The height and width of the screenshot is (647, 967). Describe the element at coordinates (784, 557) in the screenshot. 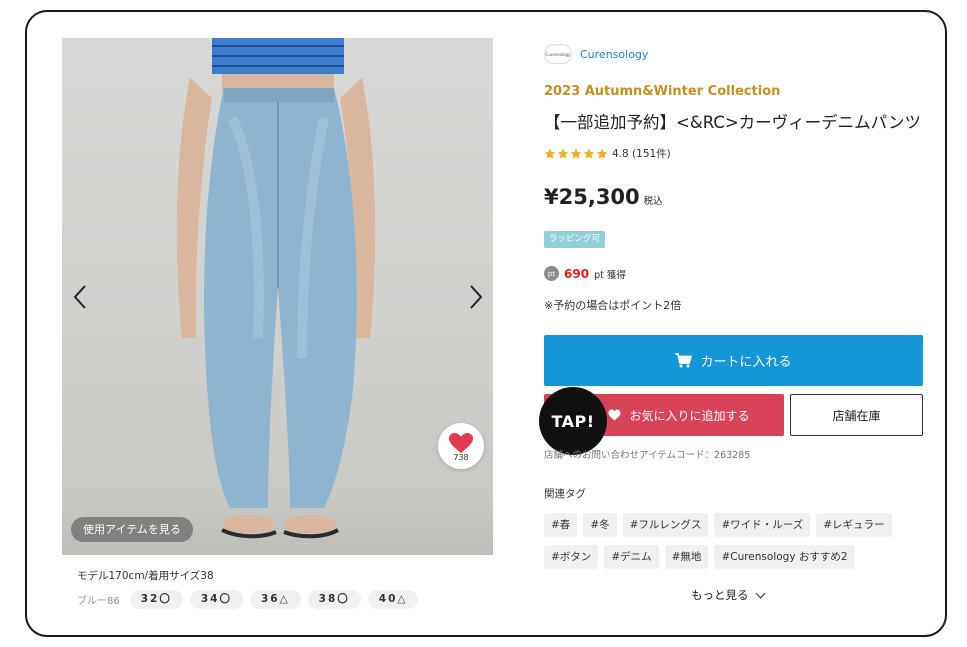

I see `tag-link: #Curensology おすすめ2` at that location.